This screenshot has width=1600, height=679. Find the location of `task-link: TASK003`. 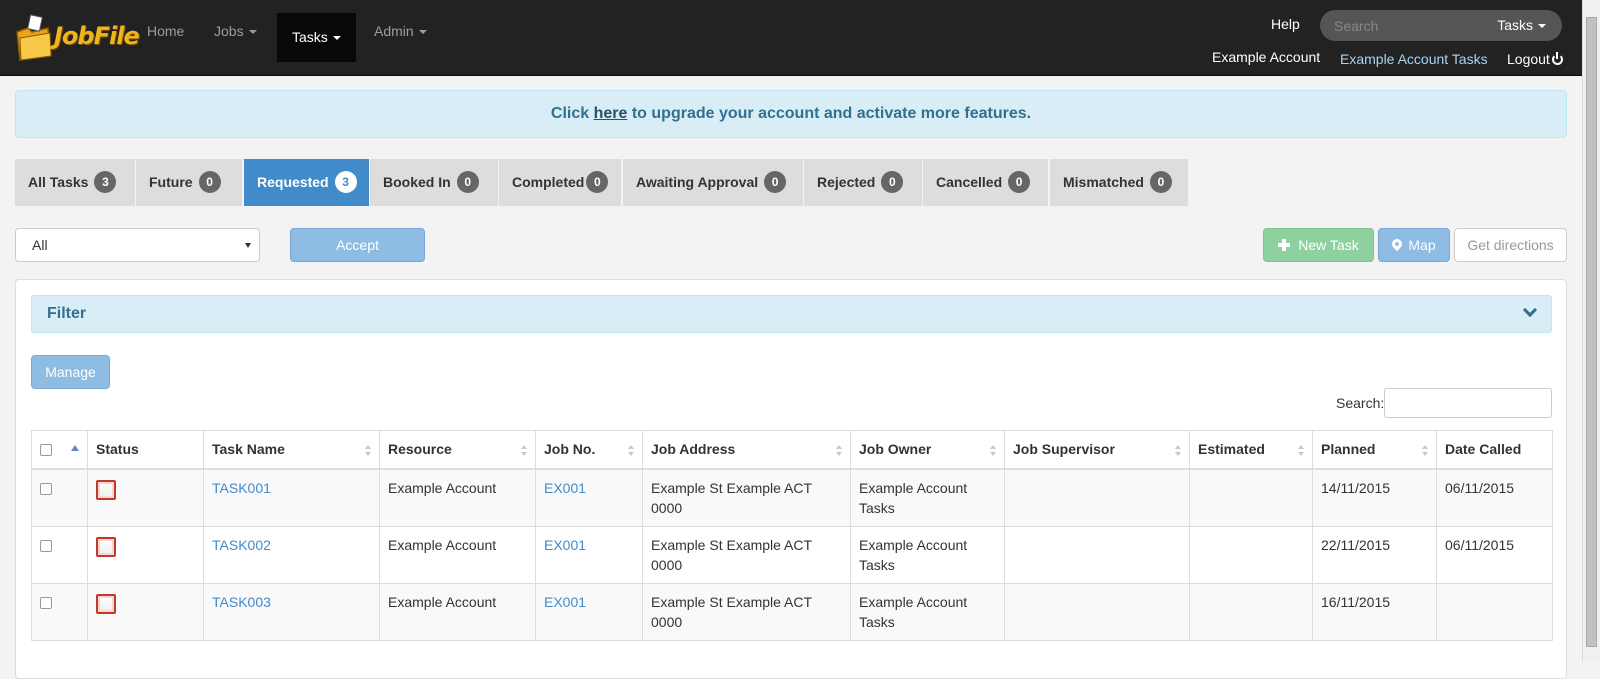

task-link: TASK003 is located at coordinates (241, 602).